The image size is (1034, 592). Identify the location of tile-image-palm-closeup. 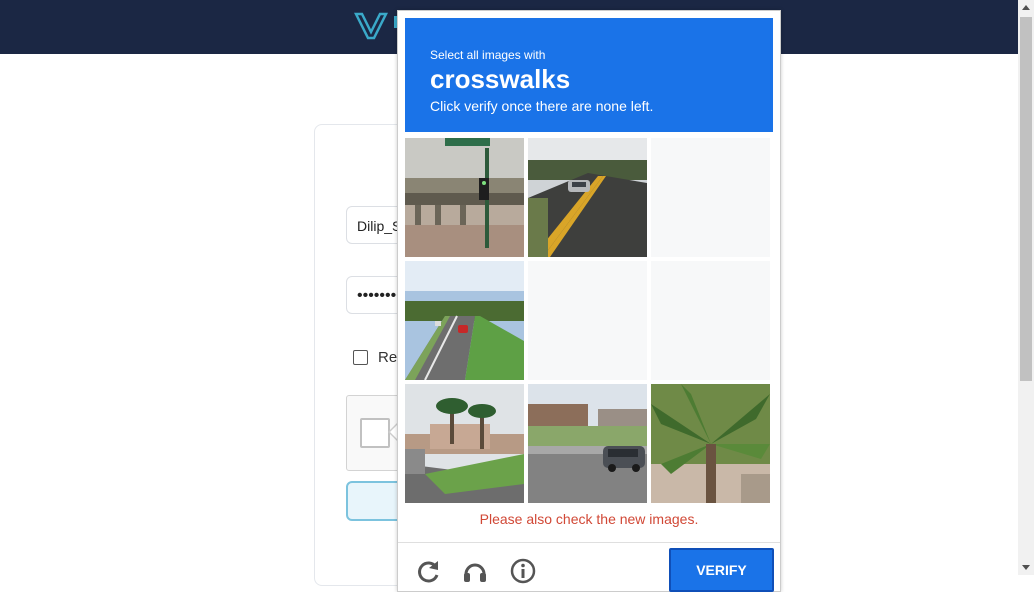
(710, 443).